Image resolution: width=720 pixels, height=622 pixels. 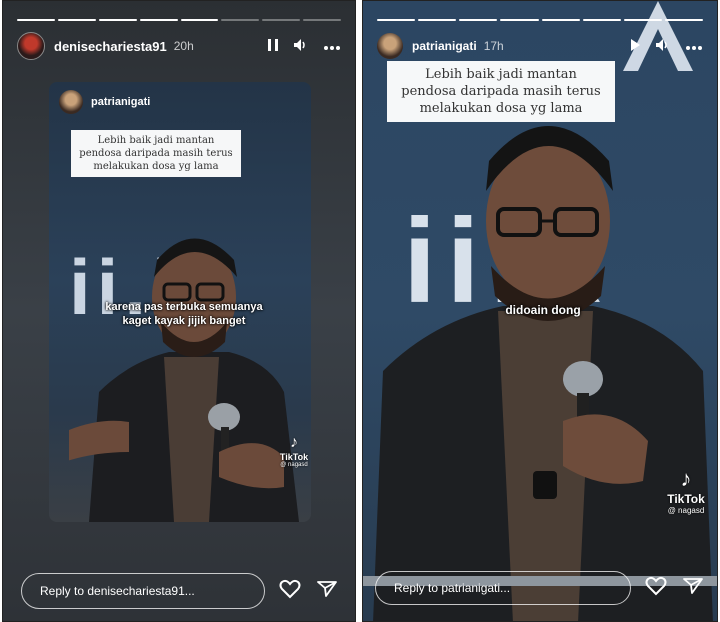 What do you see at coordinates (184, 321) in the screenshot?
I see `subtitle-line: kaget kayak jijik banget` at bounding box center [184, 321].